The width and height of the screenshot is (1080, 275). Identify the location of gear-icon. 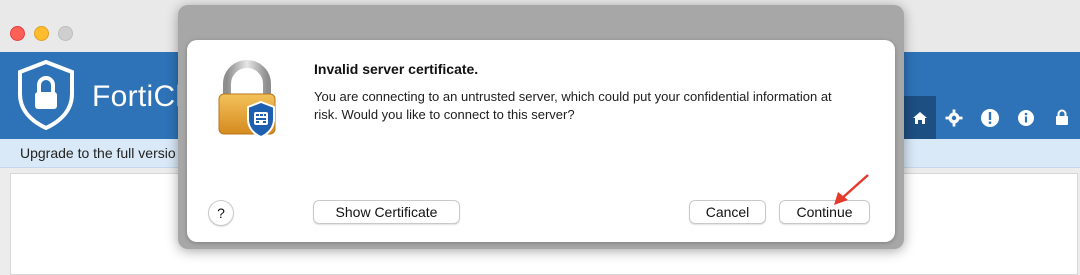
(954, 117).